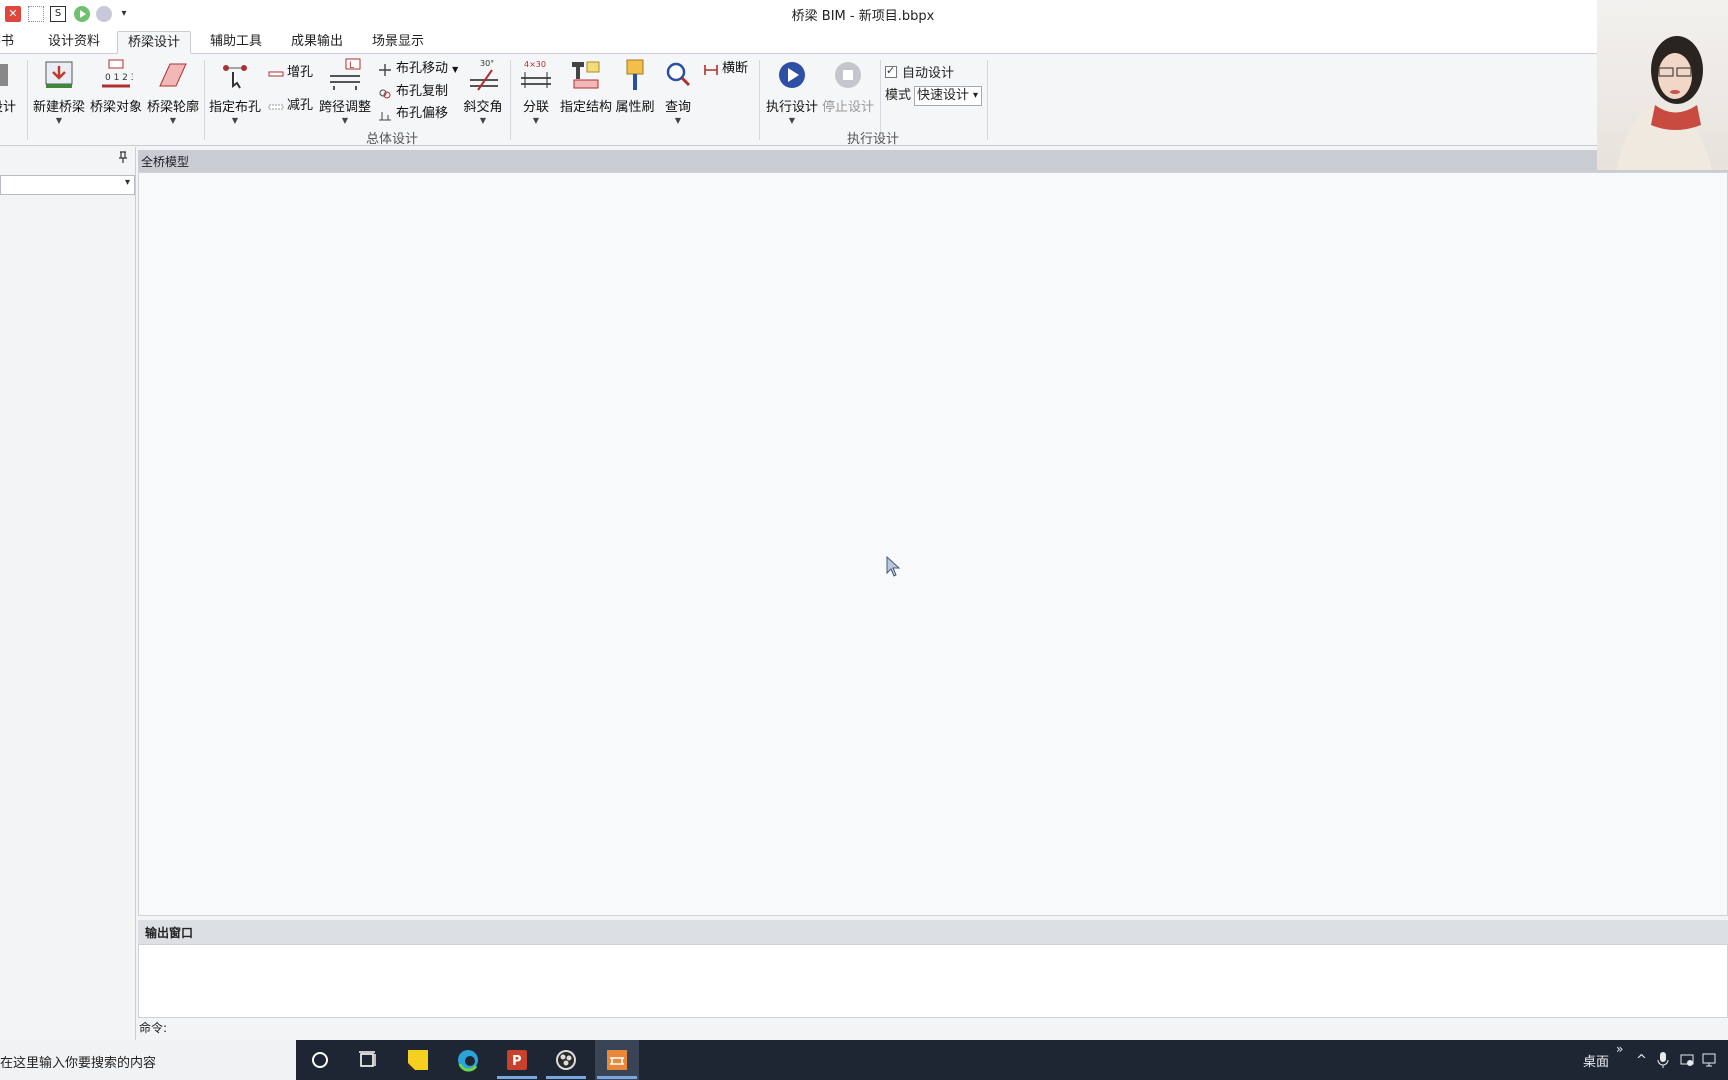  I want to click on presenter-photo, so click(1664, 103).